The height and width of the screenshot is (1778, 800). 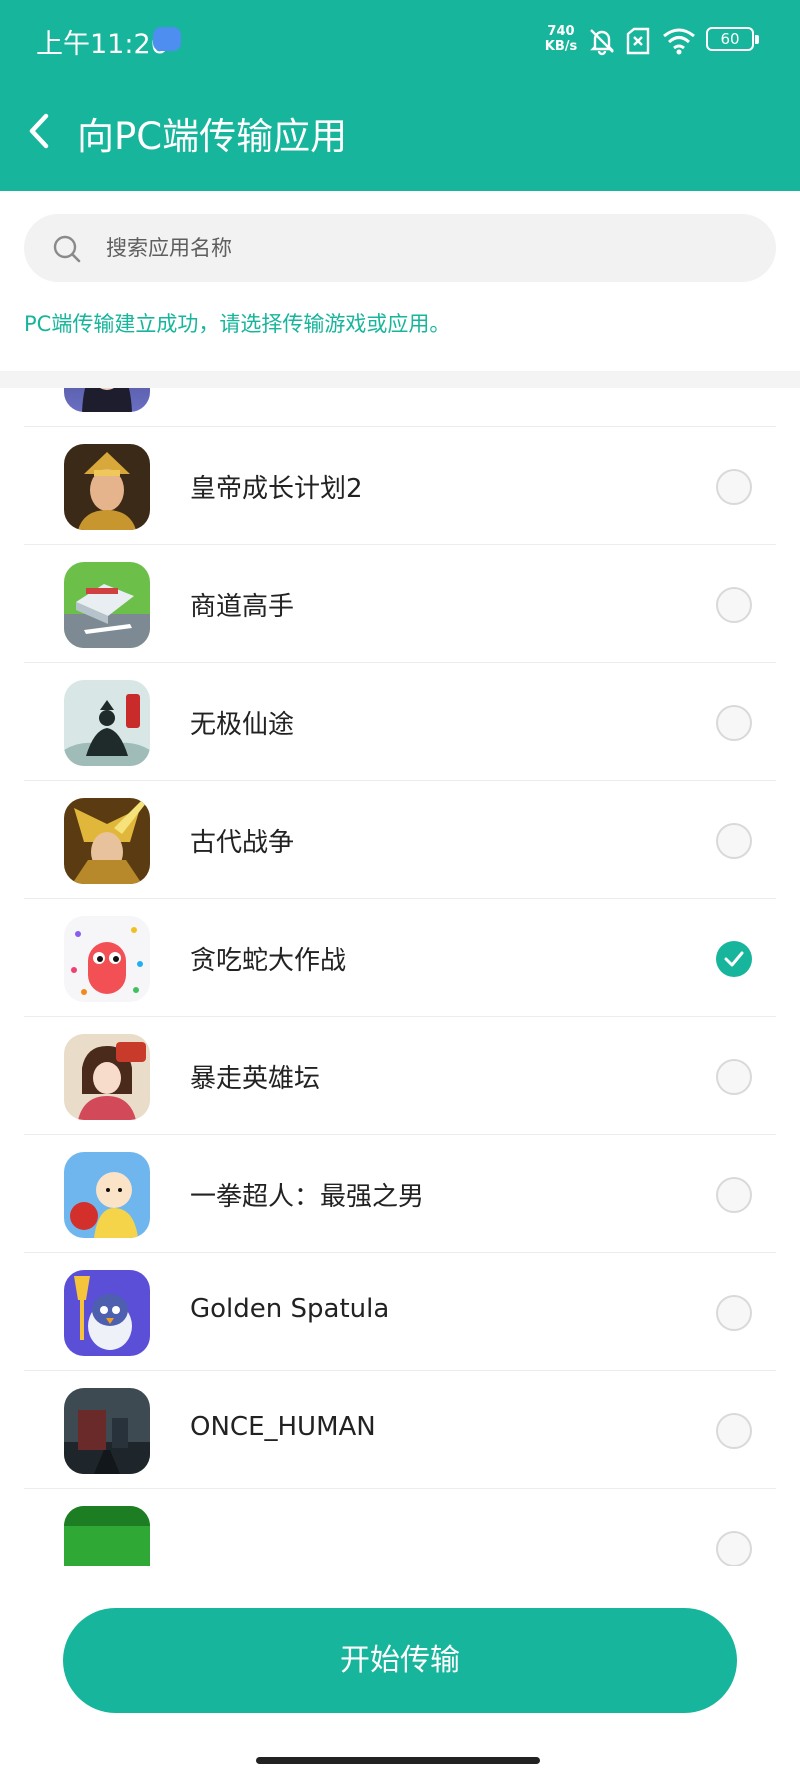 I want to click on no-sim-icon, so click(x=638, y=41).